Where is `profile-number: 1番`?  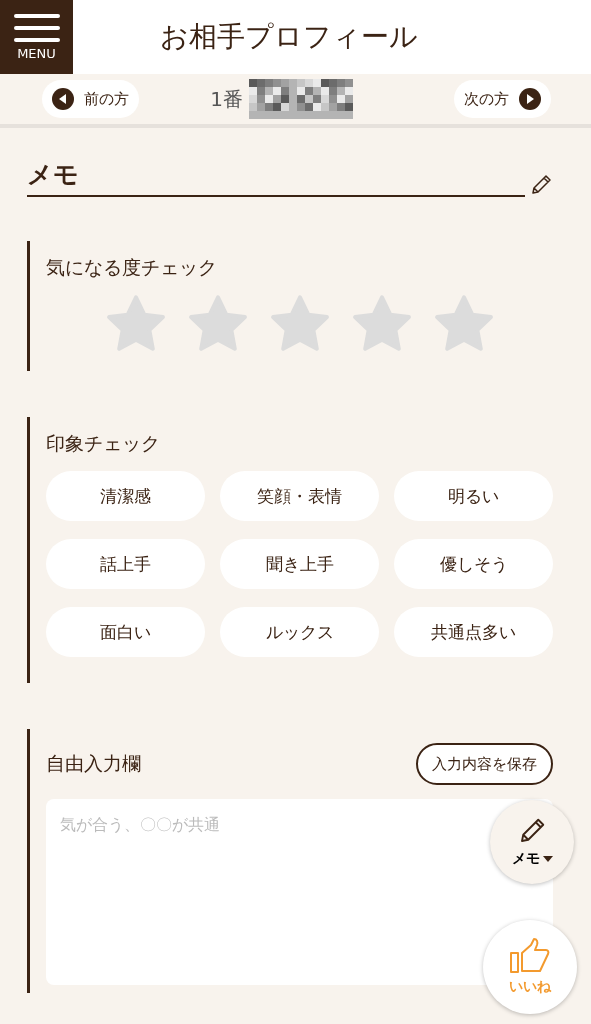
profile-number: 1番 is located at coordinates (226, 99).